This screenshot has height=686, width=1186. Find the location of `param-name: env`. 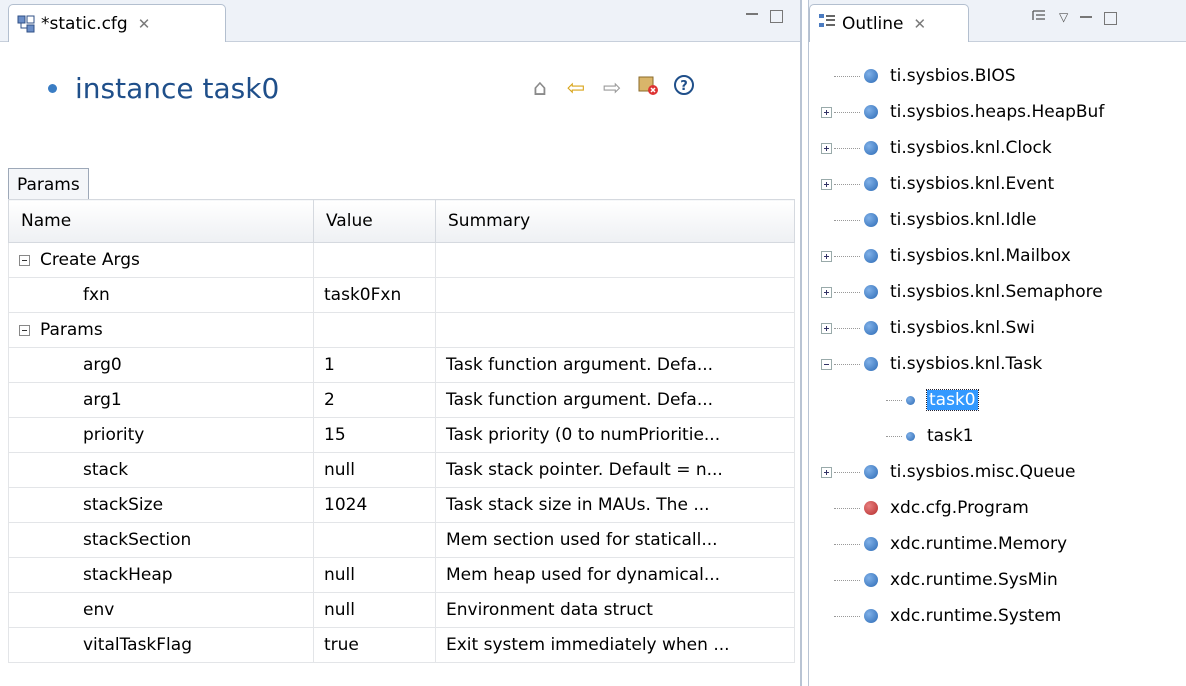

param-name: env is located at coordinates (99, 610).